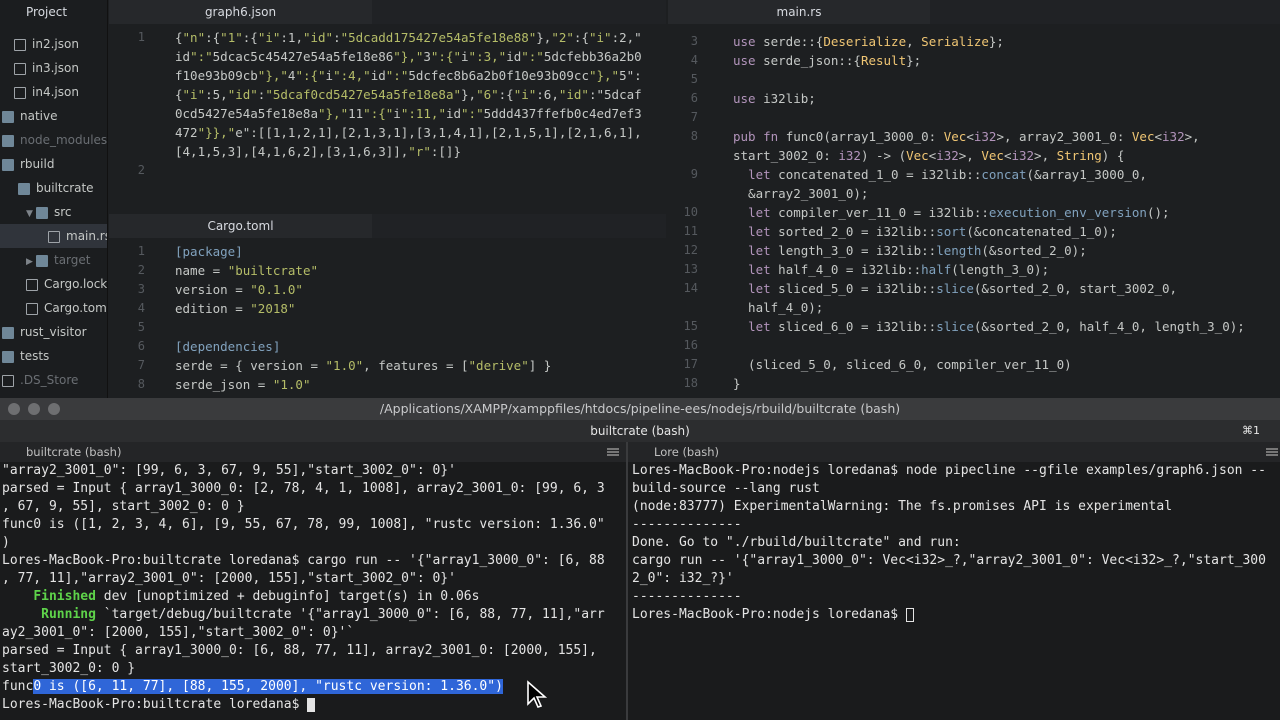 The height and width of the screenshot is (720, 1280). What do you see at coordinates (53, 260) in the screenshot?
I see `sidebar-item: ▶ target` at bounding box center [53, 260].